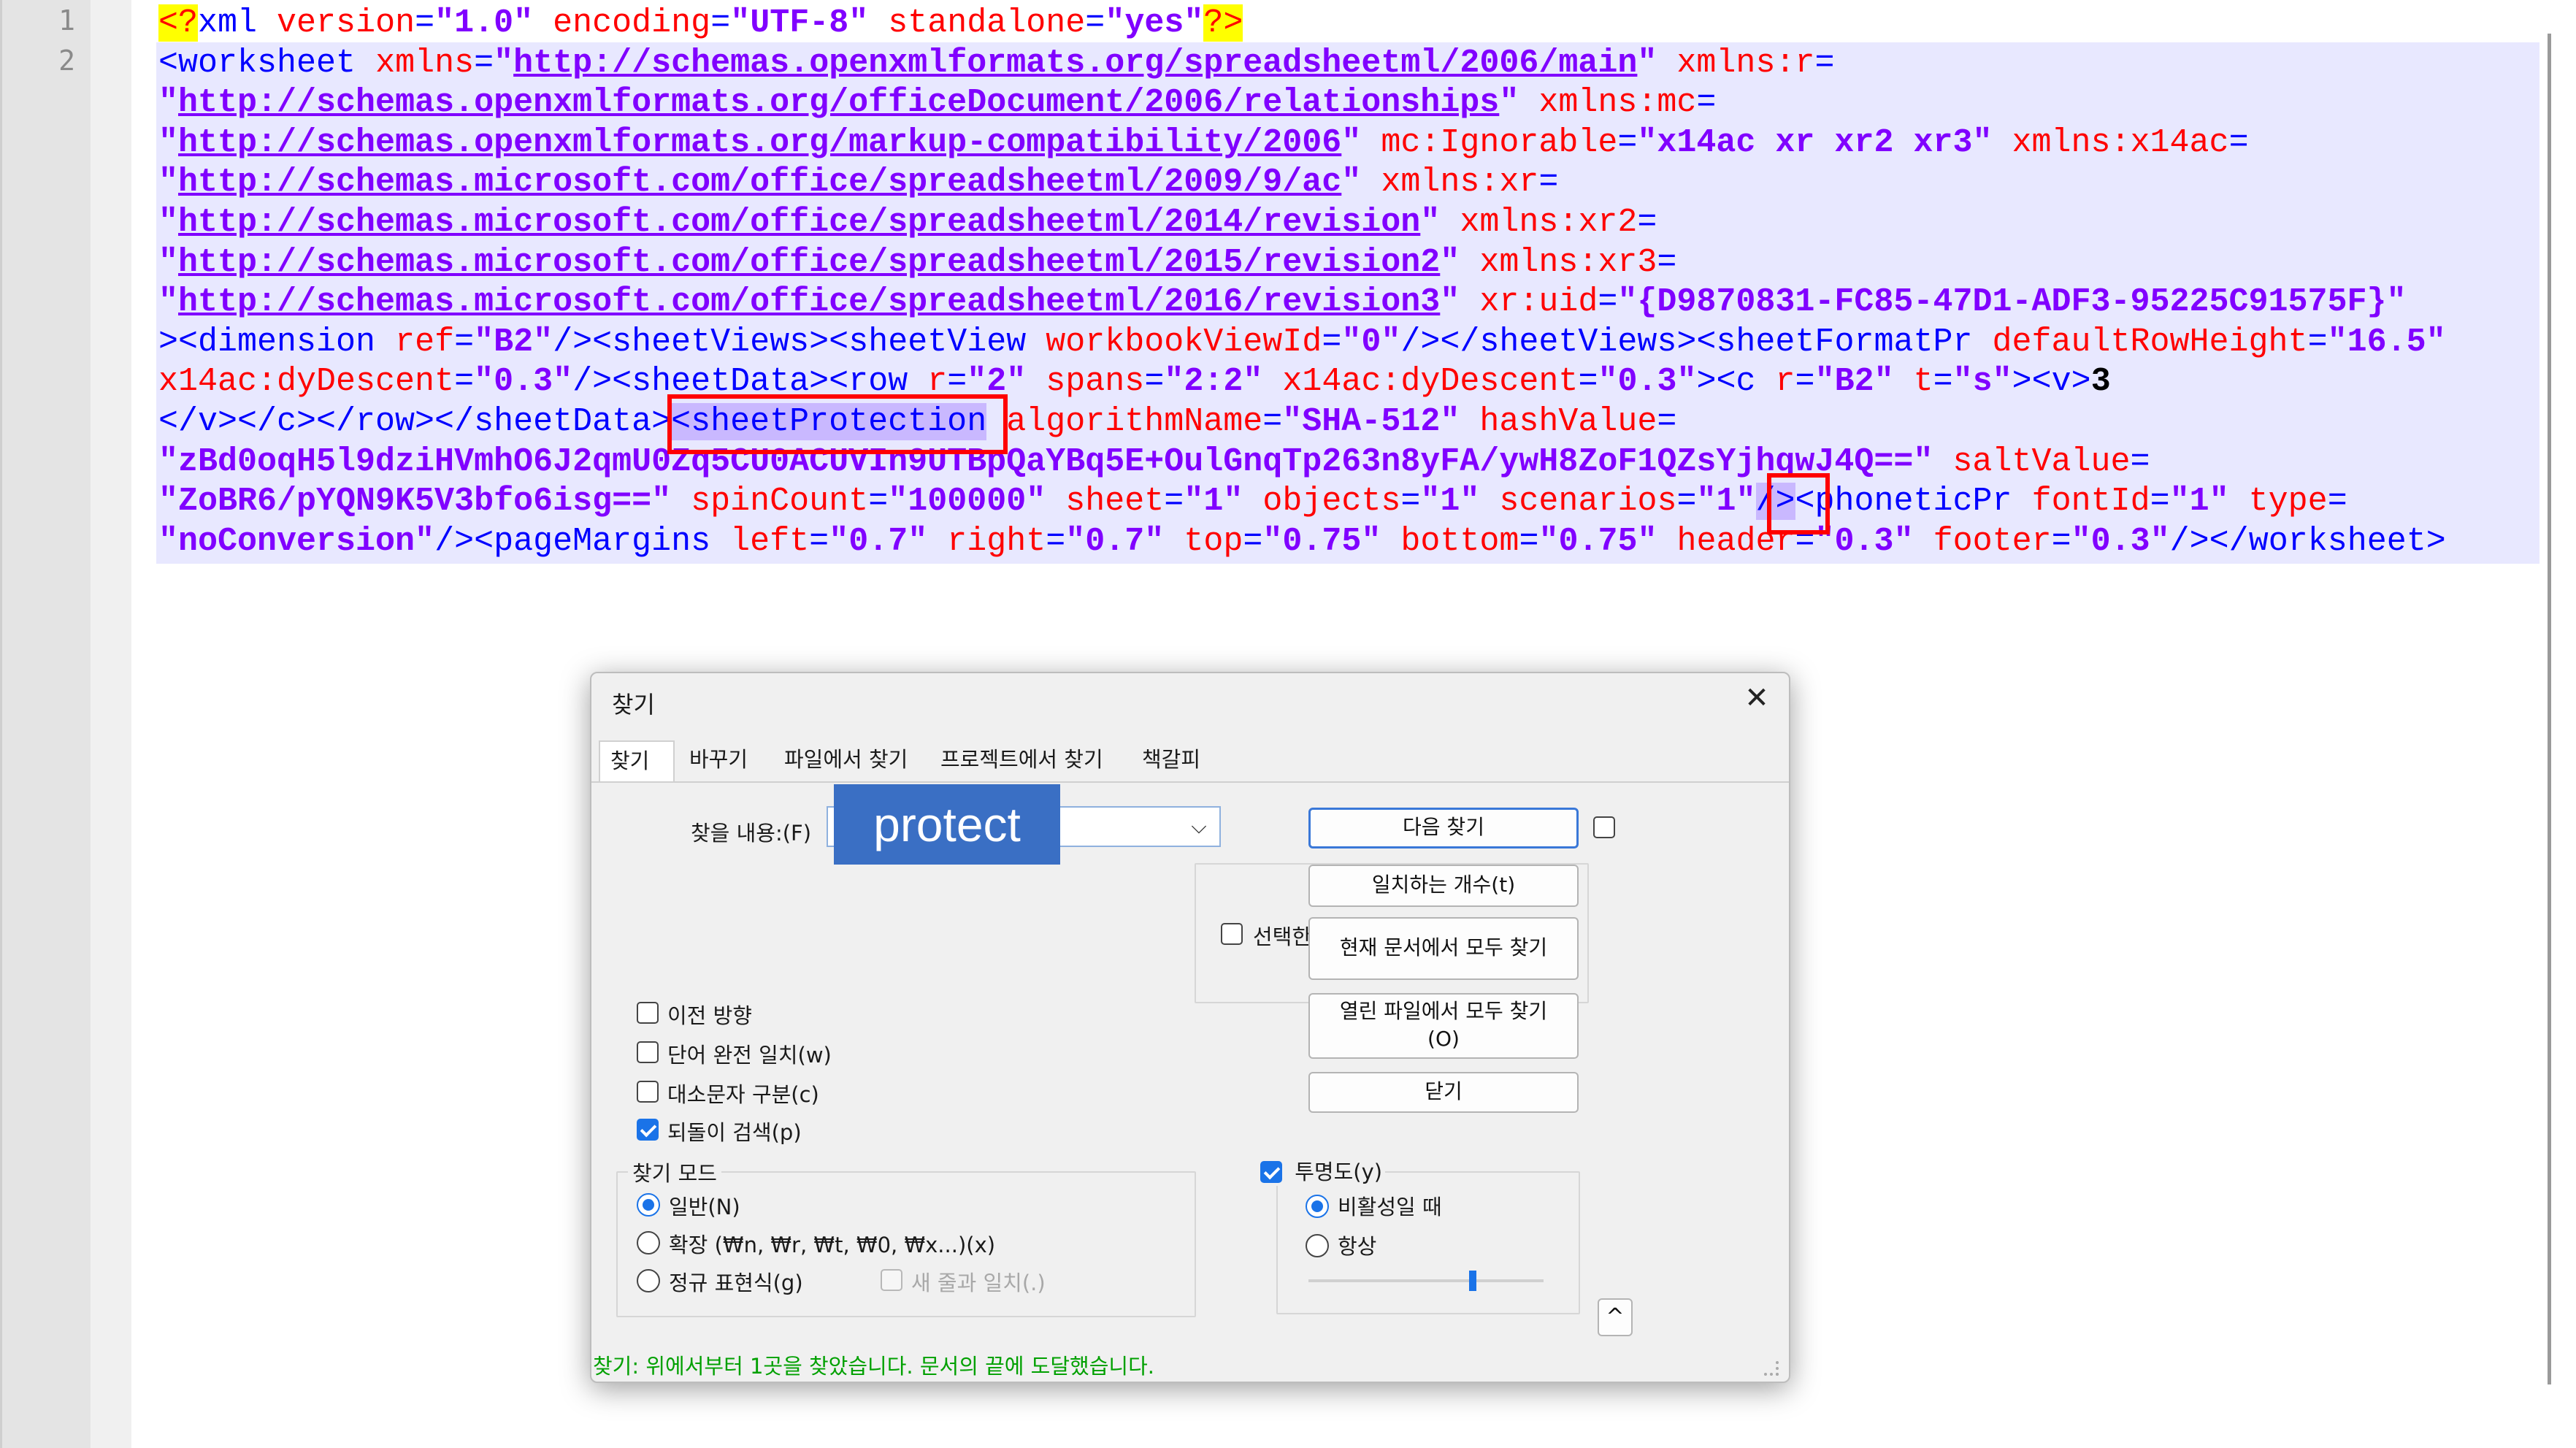 The width and height of the screenshot is (2576, 1448). Describe the element at coordinates (648, 1013) in the screenshot. I see `backward-direction-checkbox` at that location.